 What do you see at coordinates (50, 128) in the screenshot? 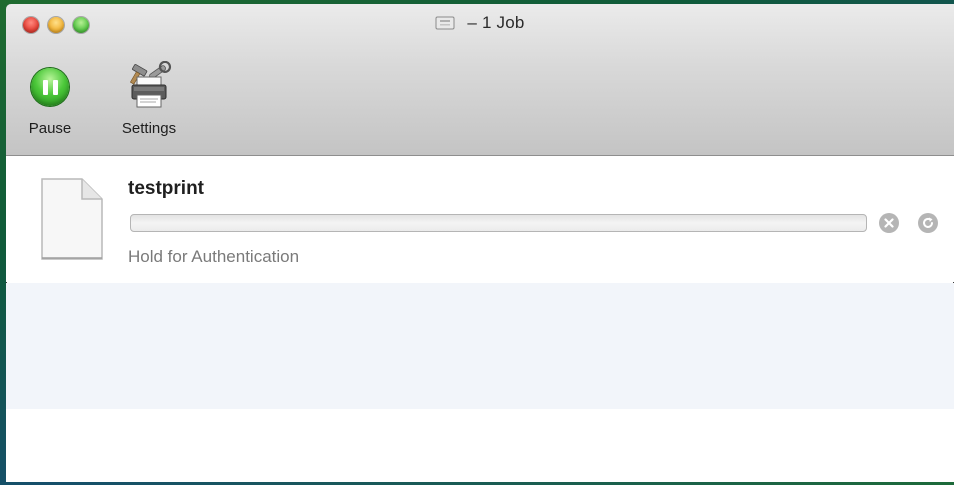
I see `pause-label: Pause` at bounding box center [50, 128].